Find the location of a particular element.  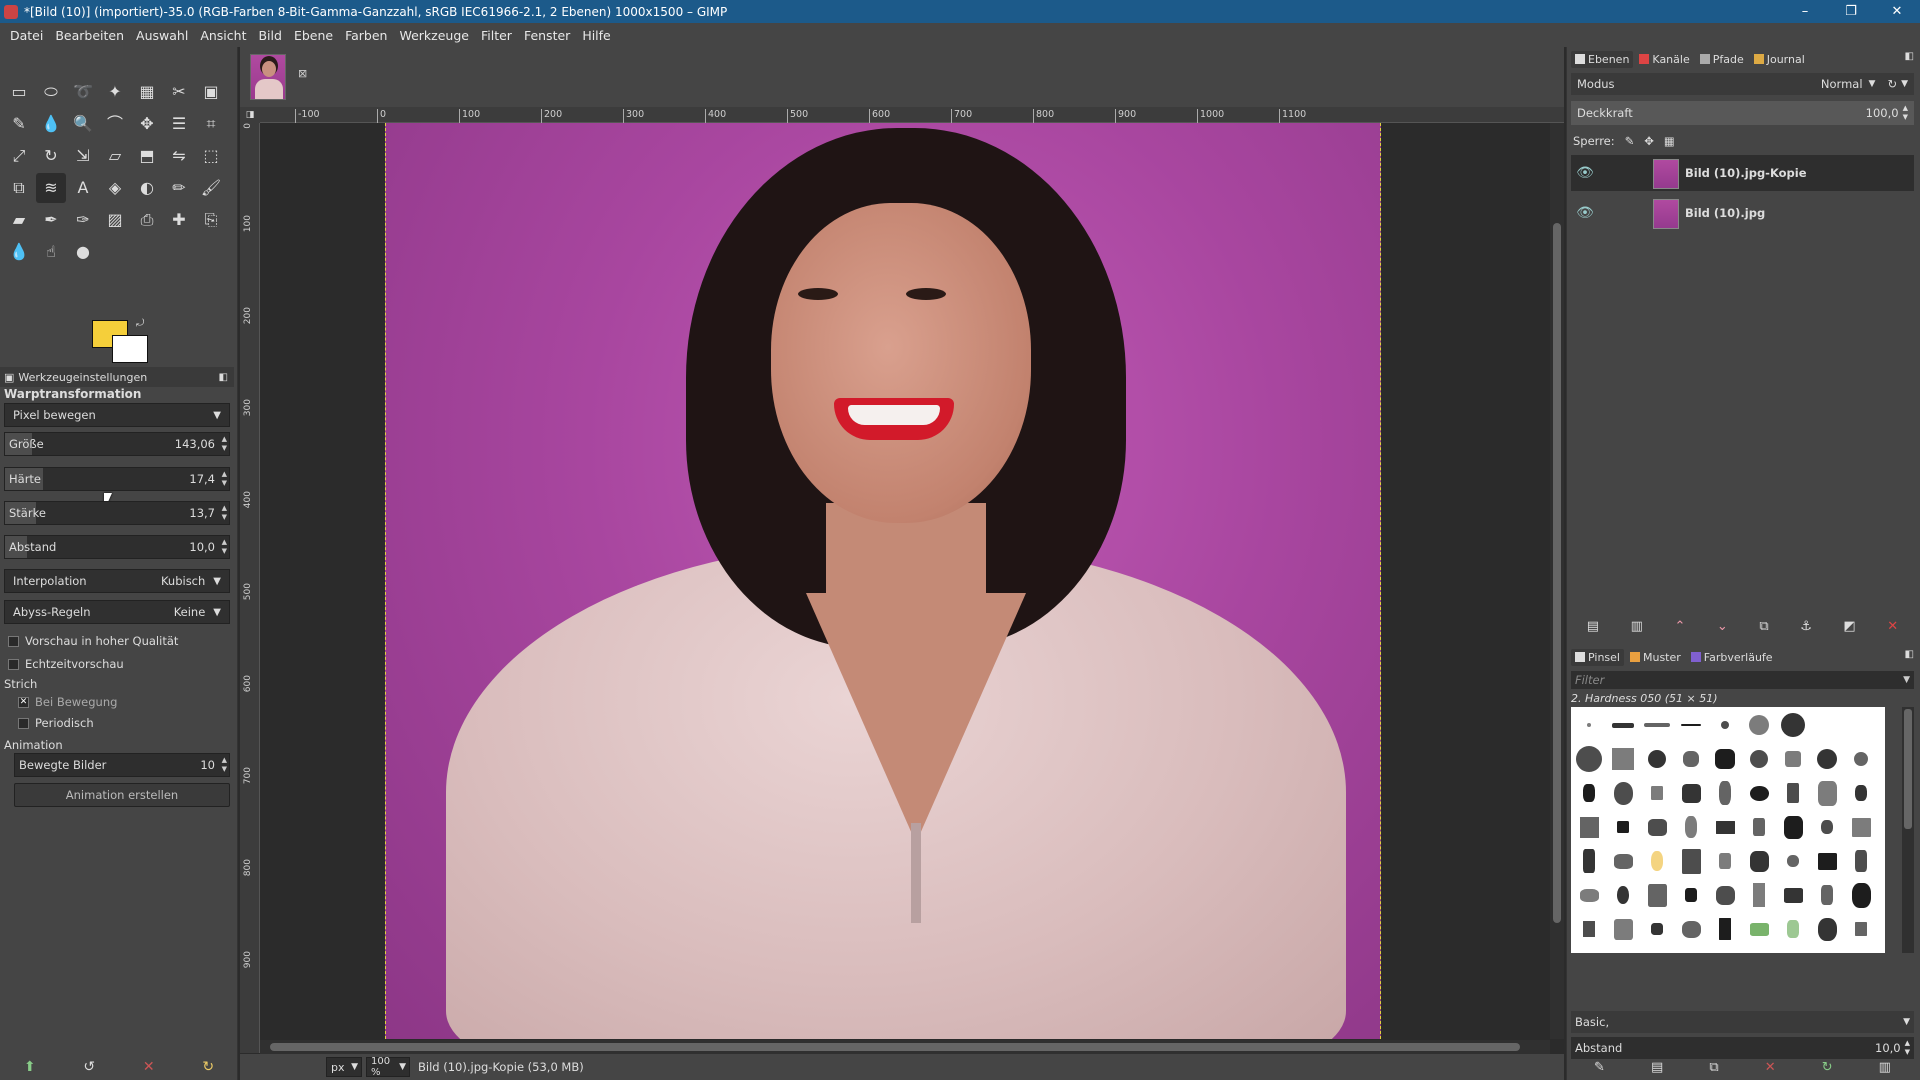

interpolation-dropdown: Interpolation Kubisch ▼ is located at coordinates (117, 581).